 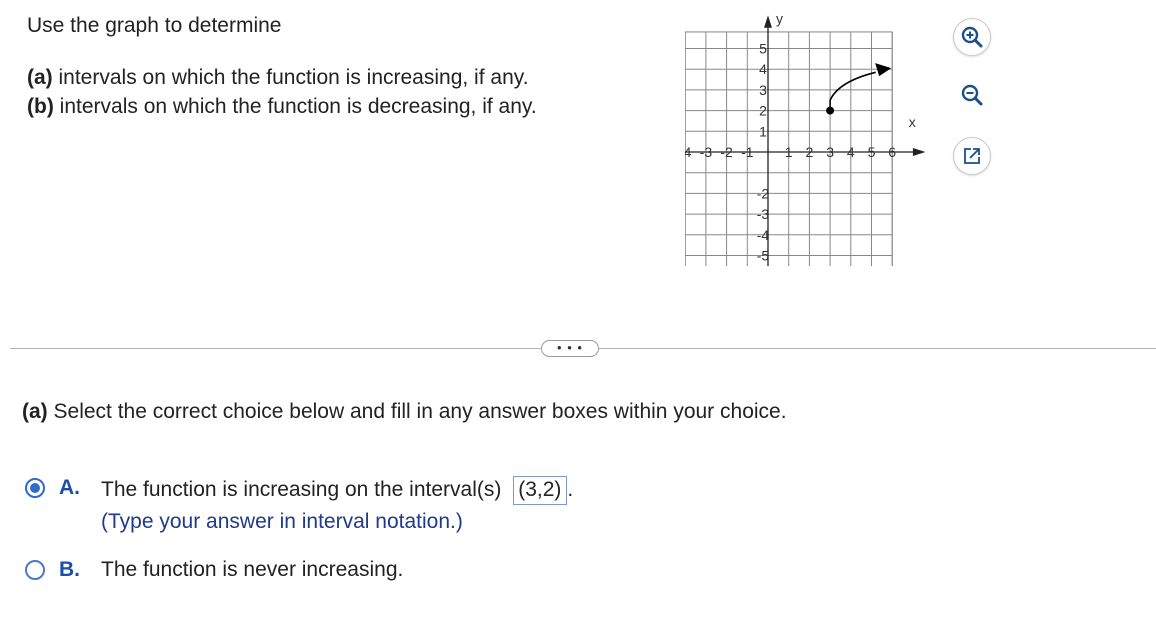 I want to click on y-tick-label: -2, so click(x=763, y=193).